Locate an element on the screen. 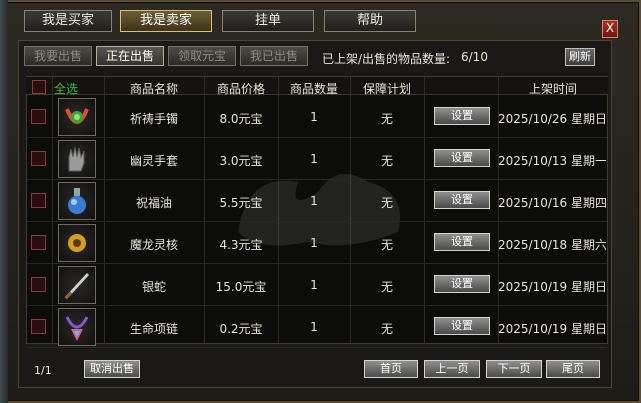  listed-time: 2025/10/16 星期四 0:26 is located at coordinates (552, 203).